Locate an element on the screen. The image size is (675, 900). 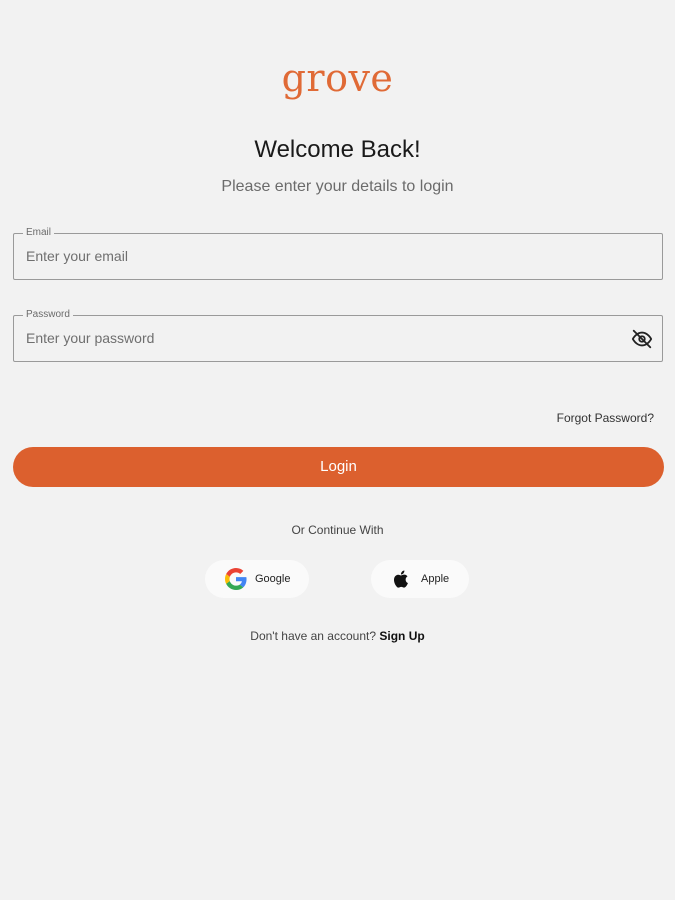
signup-link: Sign Up is located at coordinates (401, 636).